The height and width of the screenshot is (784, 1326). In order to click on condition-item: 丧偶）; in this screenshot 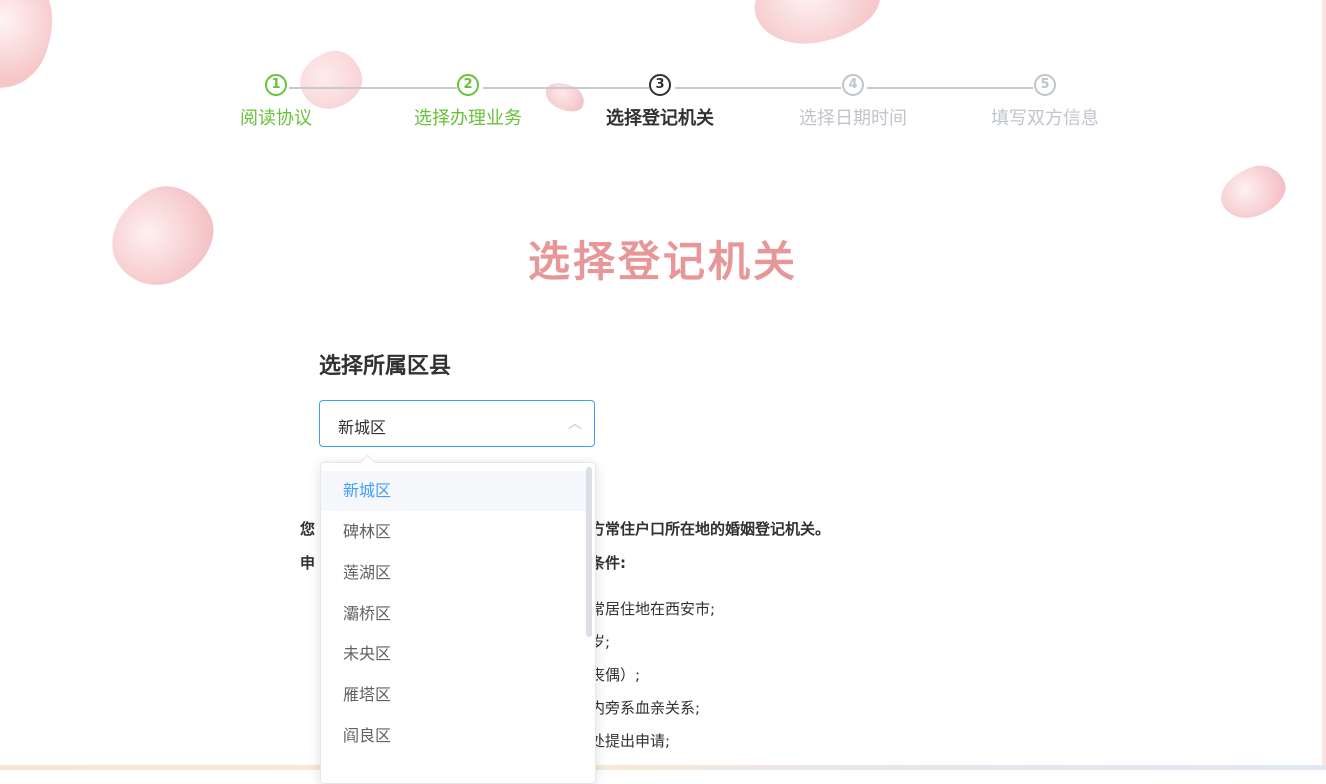, I will do `click(615, 675)`.